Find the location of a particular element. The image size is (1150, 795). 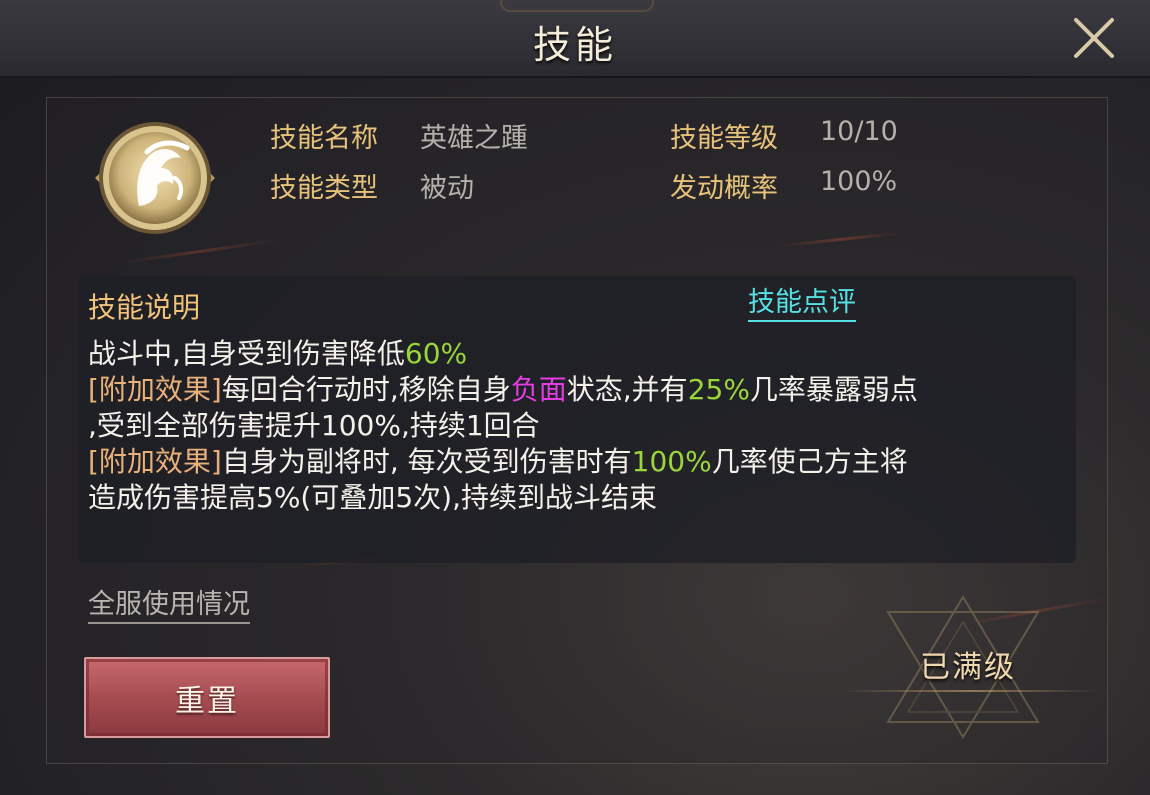

close-button is located at coordinates (1094, 38).